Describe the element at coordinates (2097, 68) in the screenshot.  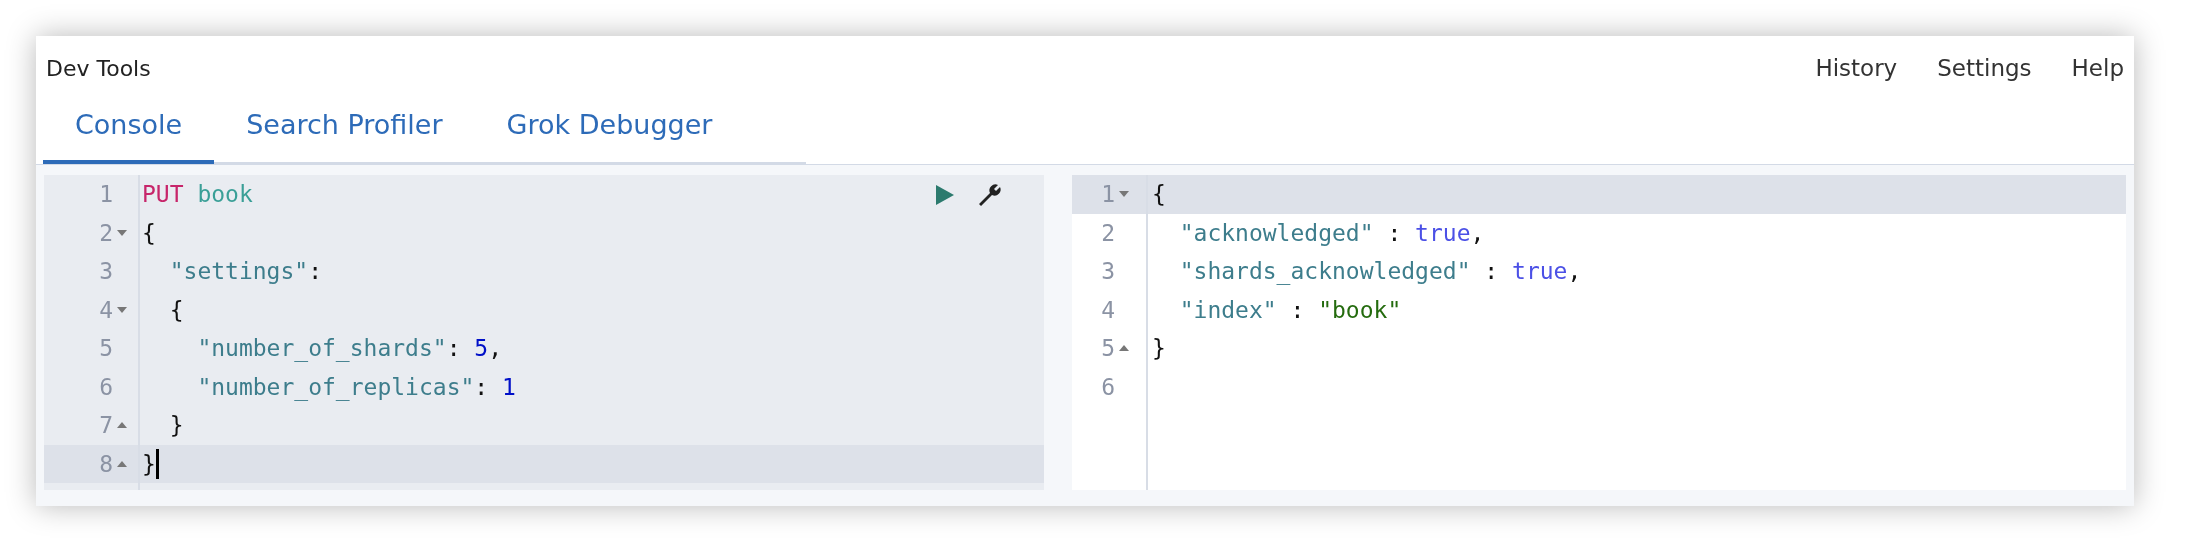
I see `header-link: Help` at that location.